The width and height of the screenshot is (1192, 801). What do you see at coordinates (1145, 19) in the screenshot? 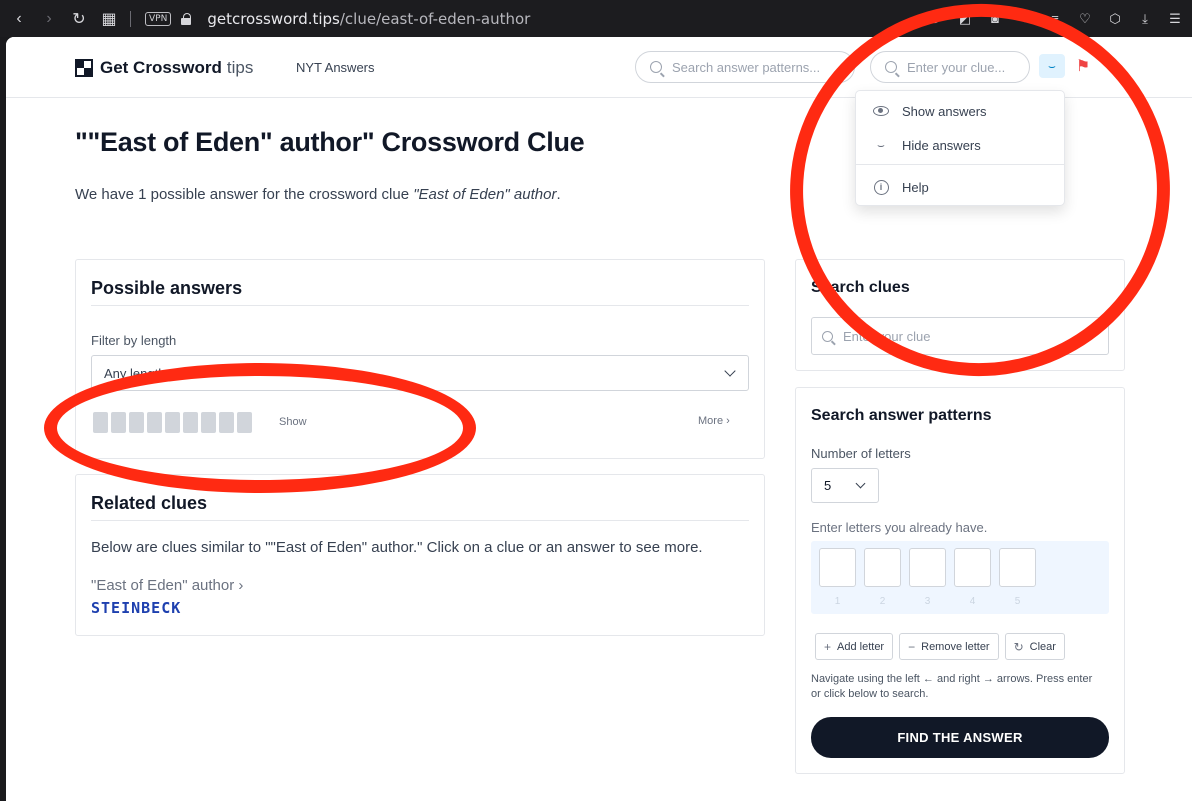
I see `download-icon: ⤓` at bounding box center [1145, 19].